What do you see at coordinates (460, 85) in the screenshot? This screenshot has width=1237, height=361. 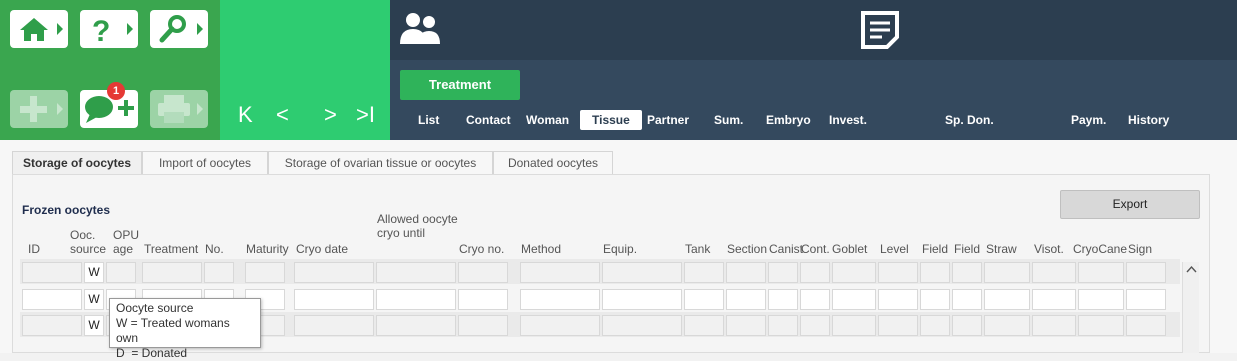 I see `treatment-button: Treatment` at bounding box center [460, 85].